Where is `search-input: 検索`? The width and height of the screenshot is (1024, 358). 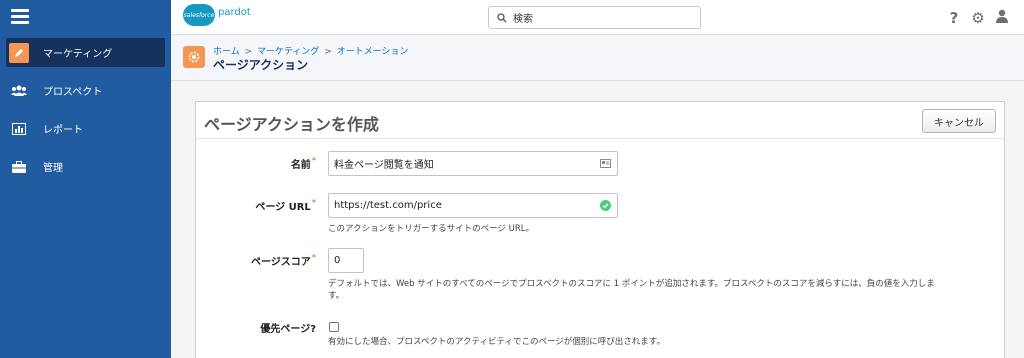 search-input: 検索 is located at coordinates (594, 17).